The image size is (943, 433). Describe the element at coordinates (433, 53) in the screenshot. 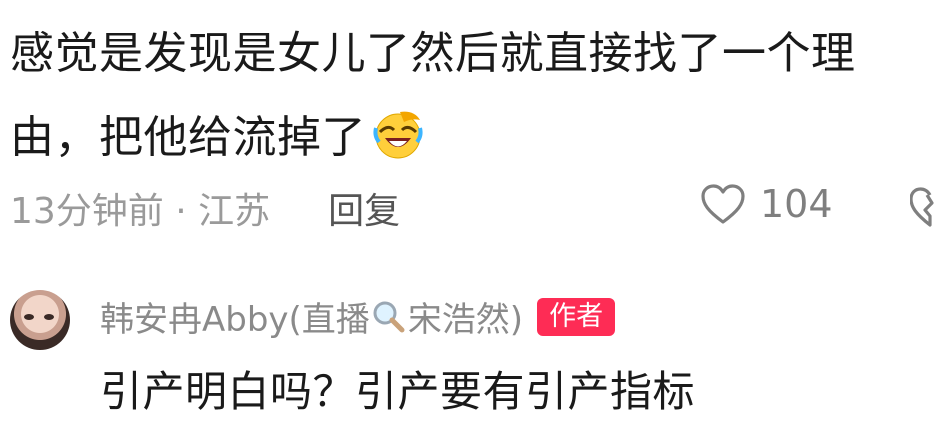

I see `comment-line-1: 感觉是发现是女儿了然后就直接找了一个理` at that location.